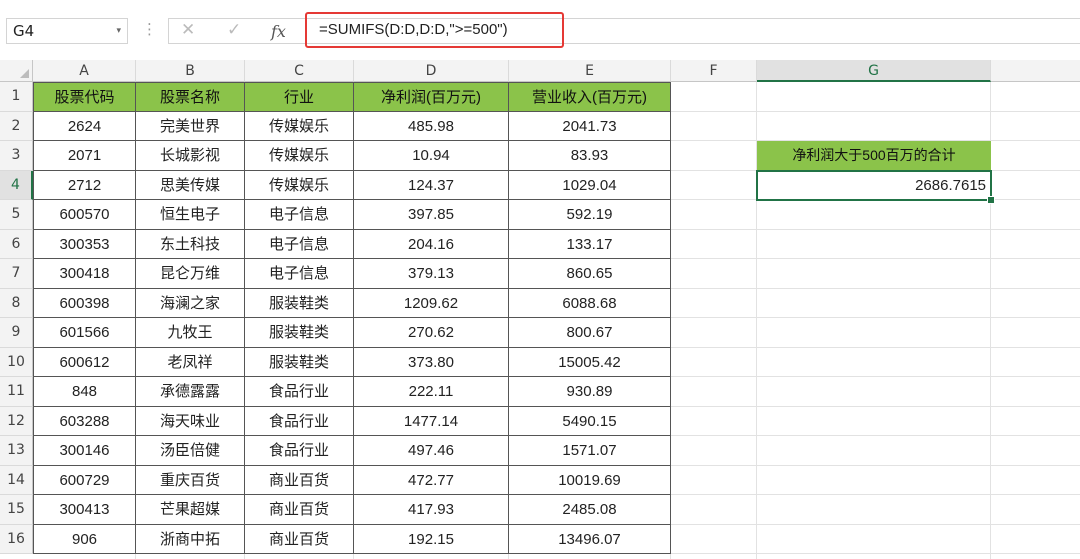  What do you see at coordinates (84, 156) in the screenshot?
I see `table-cell: 2071` at bounding box center [84, 156].